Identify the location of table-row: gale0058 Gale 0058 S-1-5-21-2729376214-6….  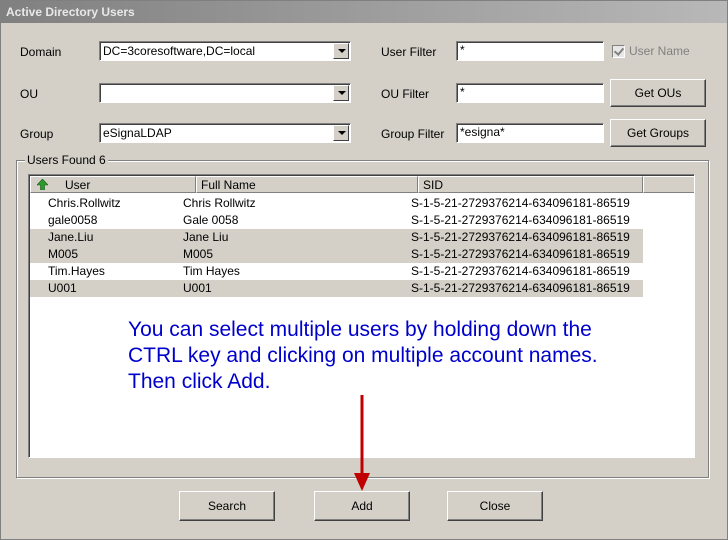
(336, 220).